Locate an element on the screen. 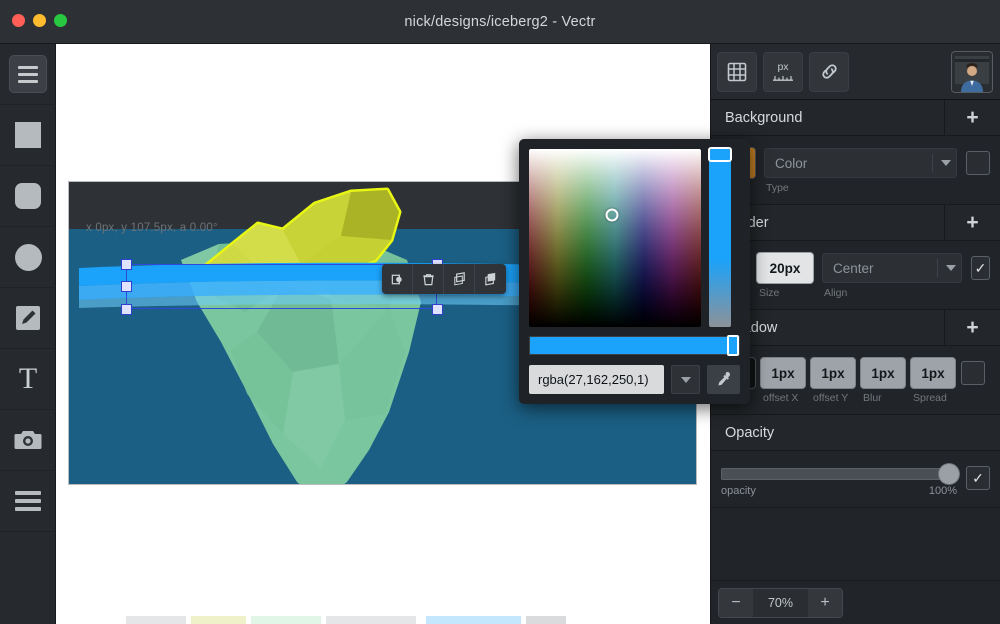 Image resolution: width=1000 pixels, height=624 pixels. shadow-spread-input: 1px is located at coordinates (933, 373).